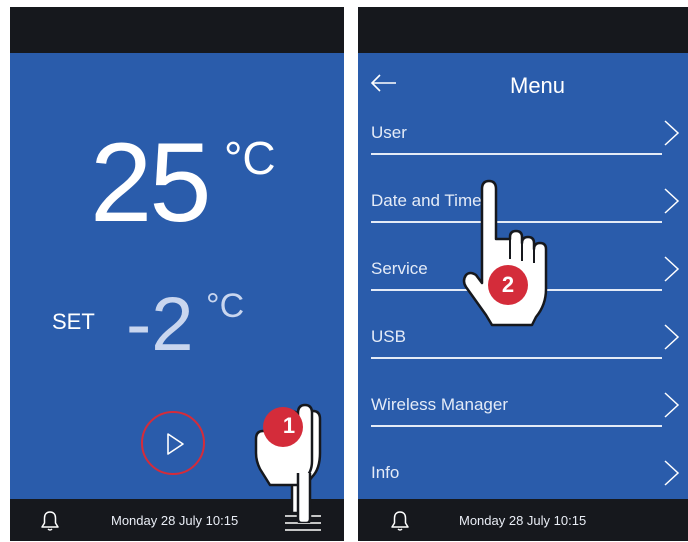 Image resolution: width=688 pixels, height=542 pixels. Describe the element at coordinates (289, 425) in the screenshot. I see `step-badge-1: 1` at that location.